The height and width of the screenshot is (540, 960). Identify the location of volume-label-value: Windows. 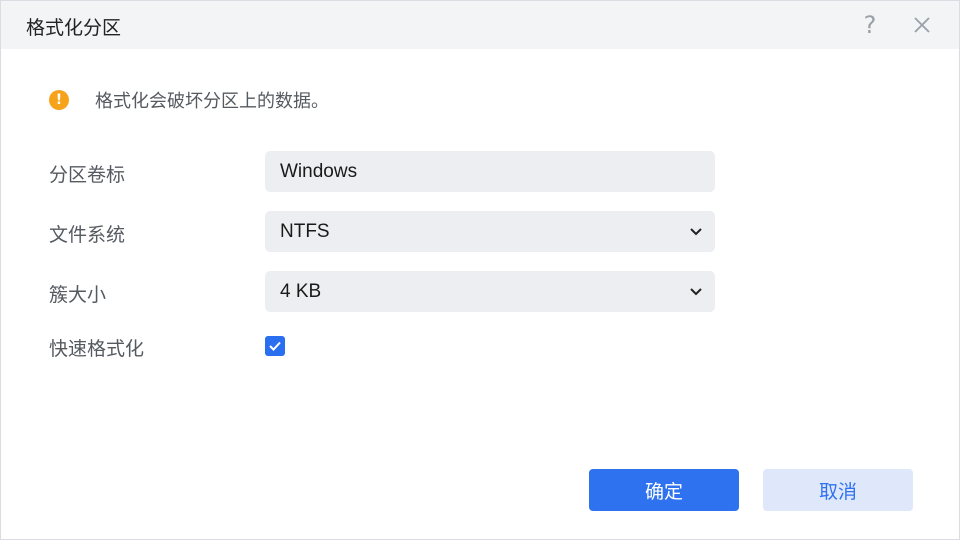
(319, 171).